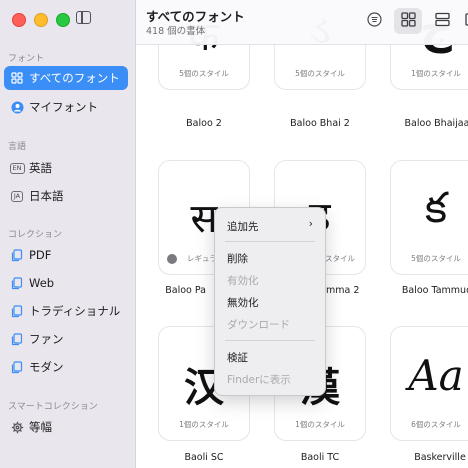  What do you see at coordinates (185, 290) in the screenshot?
I see `font-name: Baloo Pa` at bounding box center [185, 290].